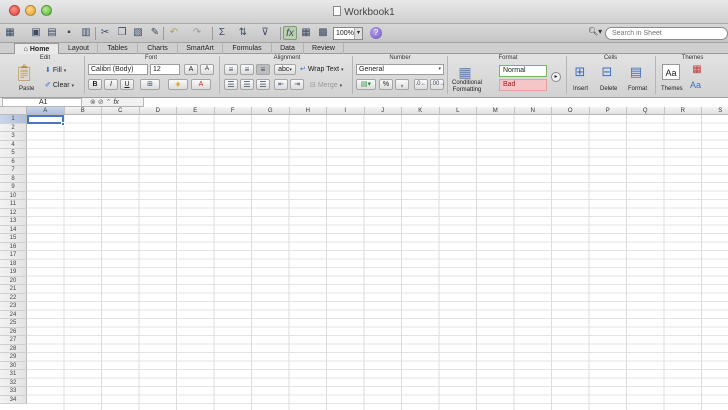 The height and width of the screenshot is (410, 728). What do you see at coordinates (247, 69) in the screenshot?
I see `align-middle-icon: ≡` at bounding box center [247, 69].